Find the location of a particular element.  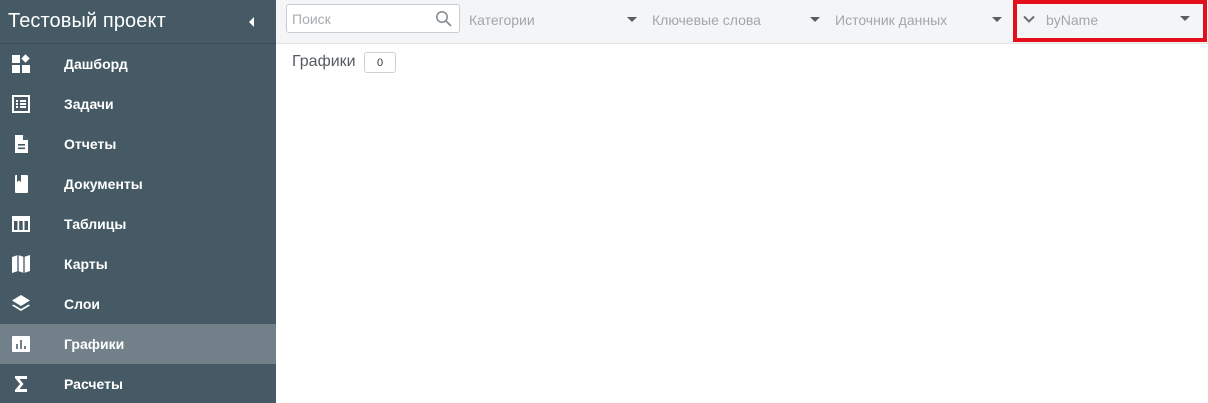

sidebar-item-label: Карты is located at coordinates (86, 264).